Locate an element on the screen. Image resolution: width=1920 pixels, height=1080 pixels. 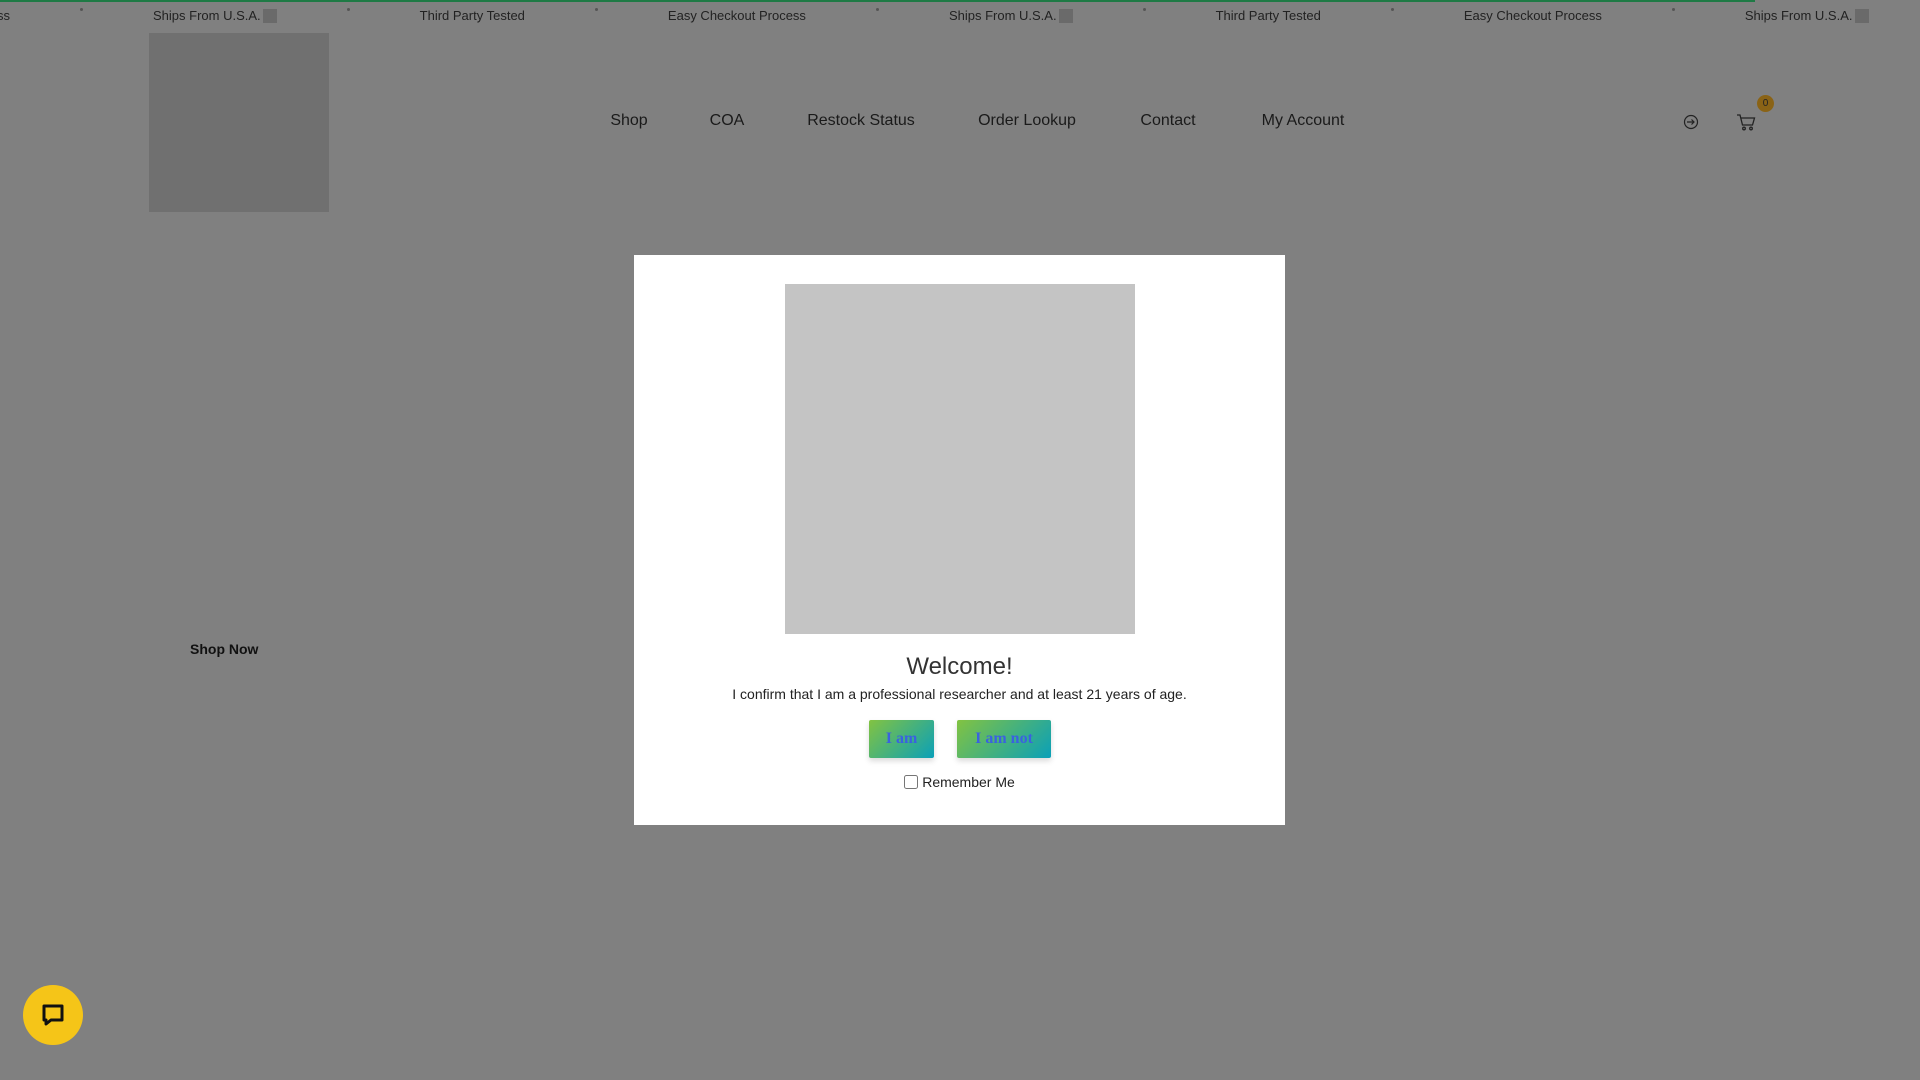
remember-me-label: Remember Me is located at coordinates (968, 782).